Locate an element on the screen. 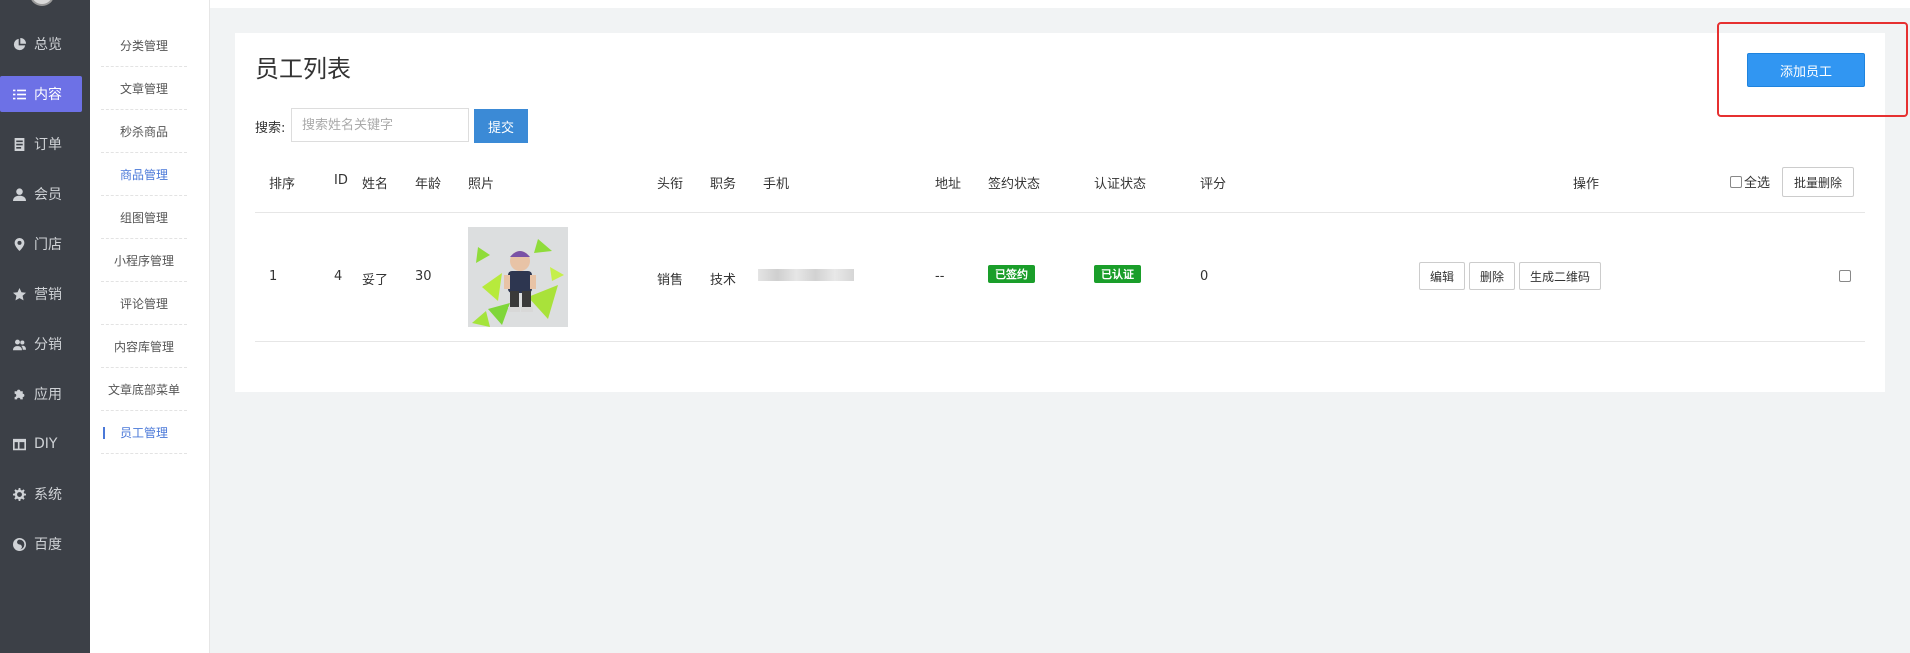 This screenshot has height=653, width=1910. submenu-item-content-library: 内容库管理 is located at coordinates (144, 346).